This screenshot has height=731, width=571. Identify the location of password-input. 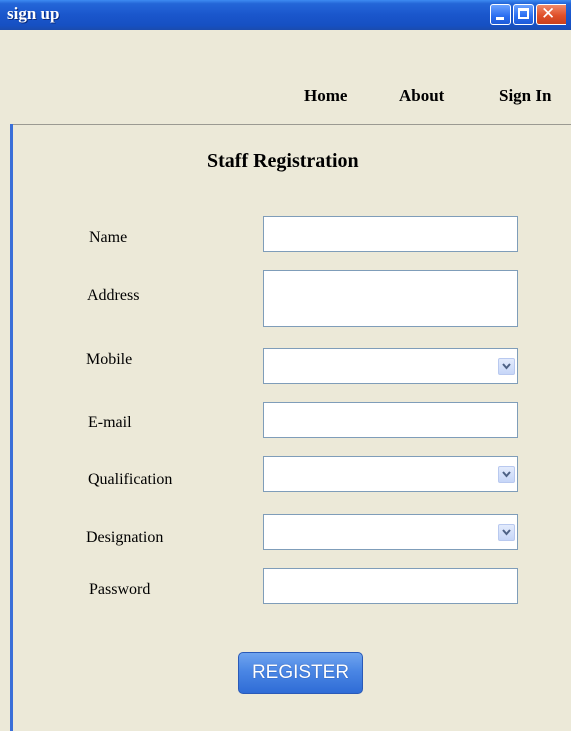
(390, 586).